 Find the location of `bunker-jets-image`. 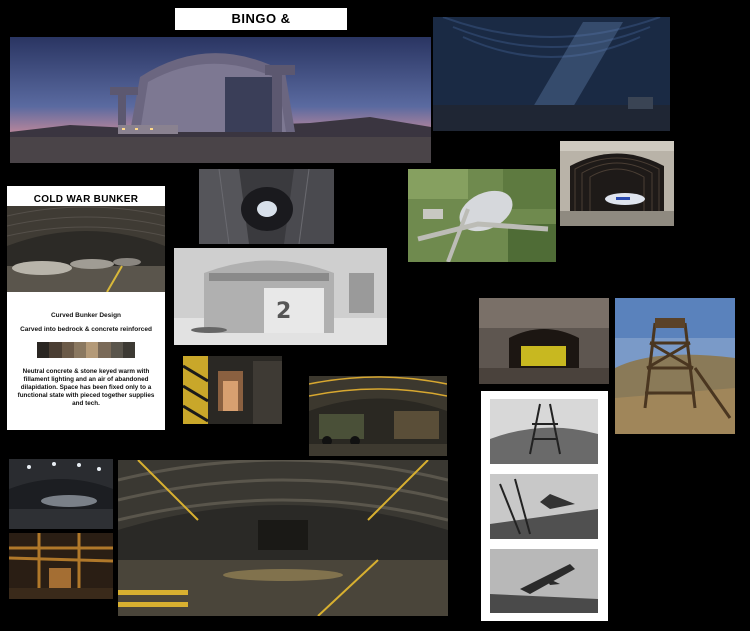

bunker-jets-image is located at coordinates (86, 249).